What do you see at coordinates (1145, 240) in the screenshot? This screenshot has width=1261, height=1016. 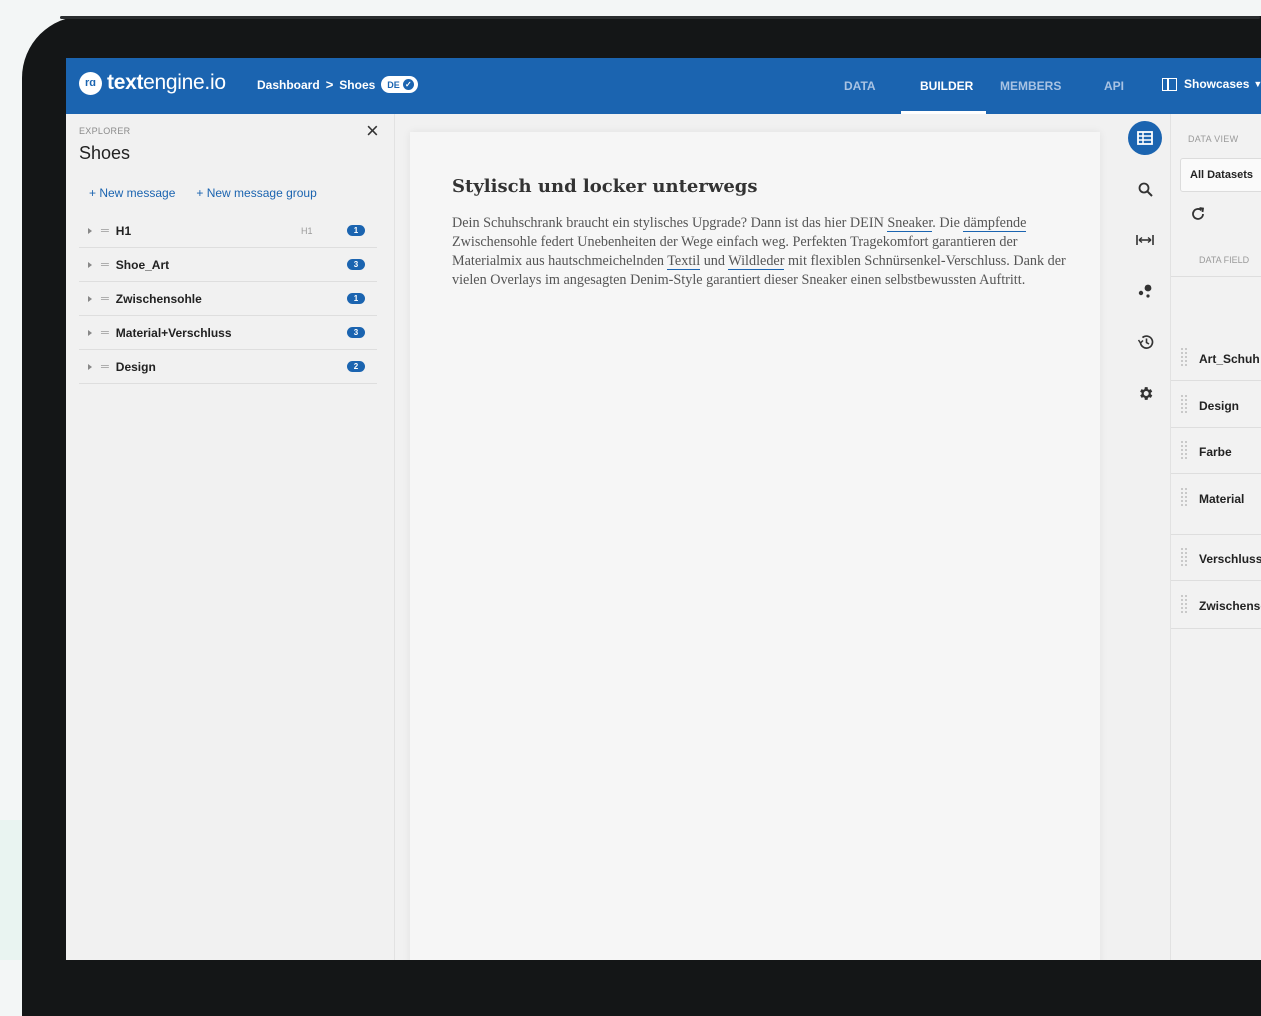 I see `width-icon` at bounding box center [1145, 240].